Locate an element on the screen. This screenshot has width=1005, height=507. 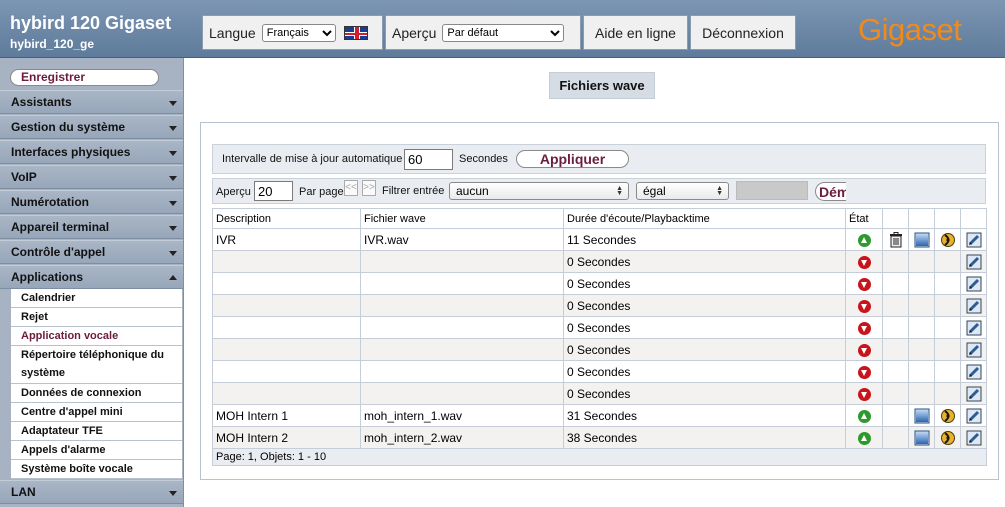
sub-item-system-phonebook: Répertoire téléphonique du système is located at coordinates (96, 365).